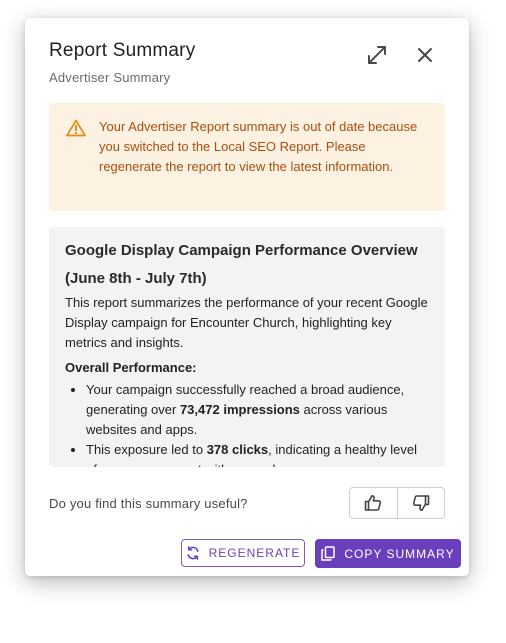  I want to click on refresh-icon, so click(192, 553).